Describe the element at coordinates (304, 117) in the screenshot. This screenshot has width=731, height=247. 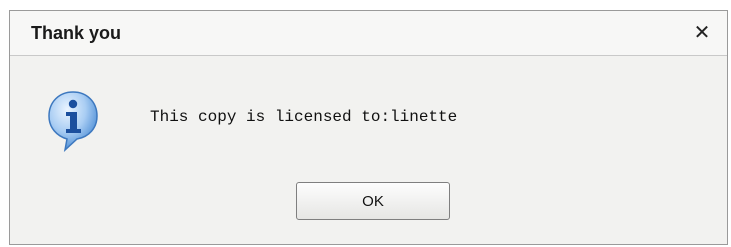
I see `license-message: This copy is licensed to:linette` at that location.